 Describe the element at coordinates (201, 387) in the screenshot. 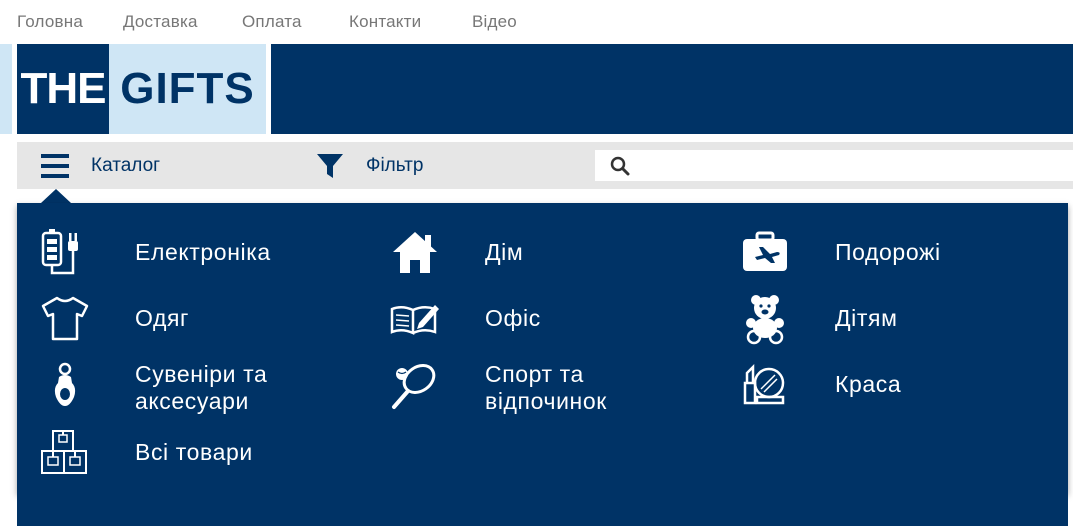

I see `category-label: Сувеніри та аксесуари` at that location.